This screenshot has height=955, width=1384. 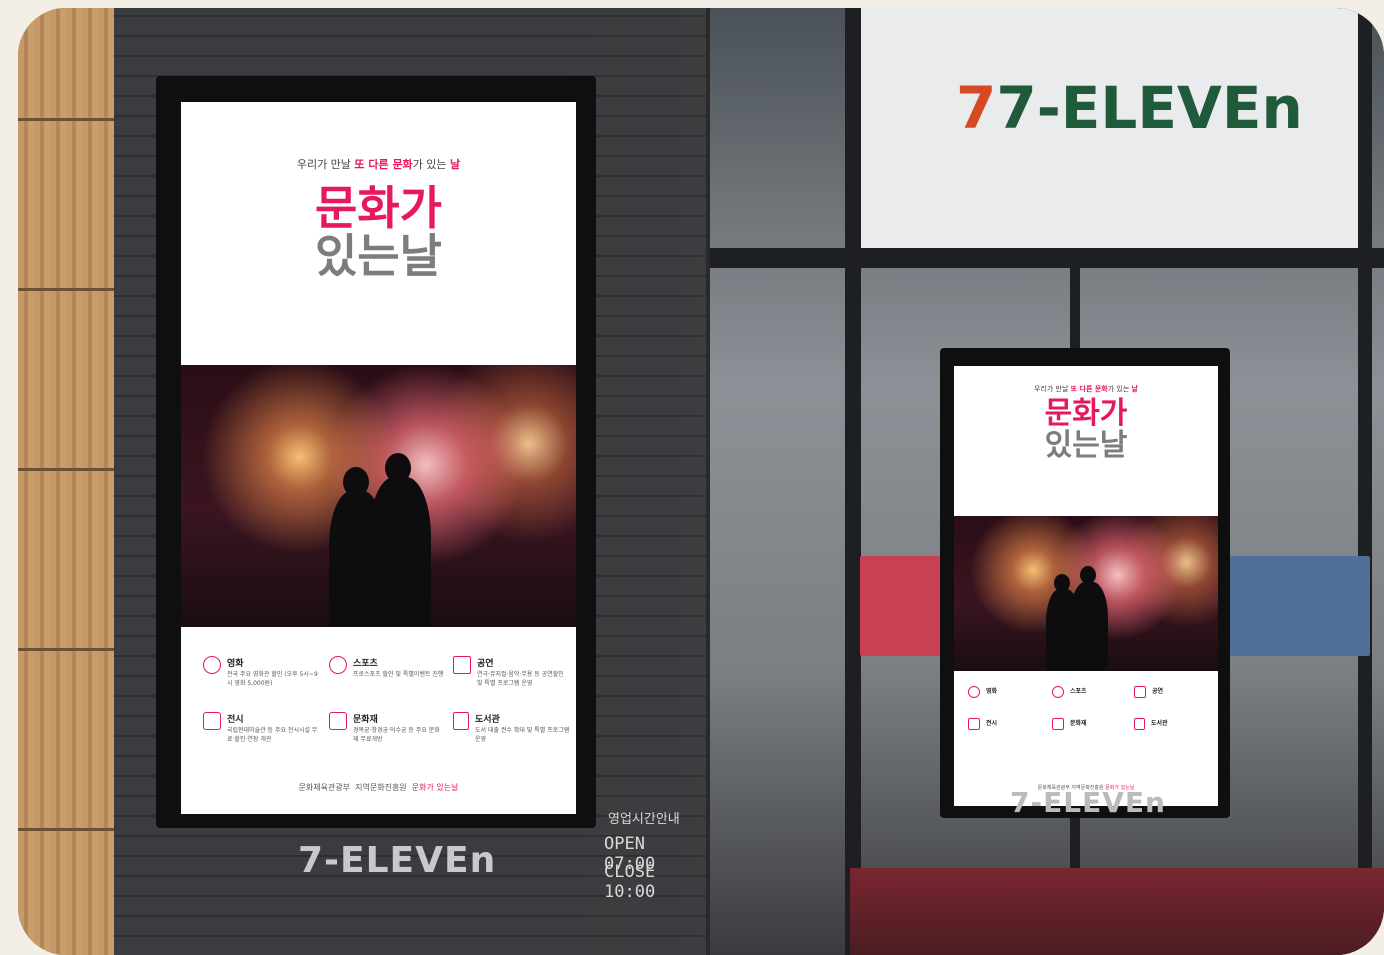 I want to click on store-hours-close: CLOSE 10:00, so click(x=630, y=882).